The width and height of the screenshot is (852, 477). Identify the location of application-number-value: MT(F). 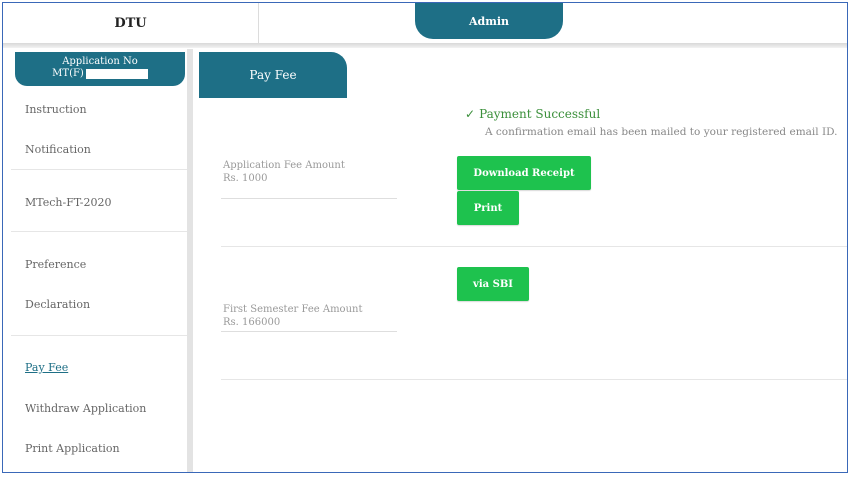
(100, 74).